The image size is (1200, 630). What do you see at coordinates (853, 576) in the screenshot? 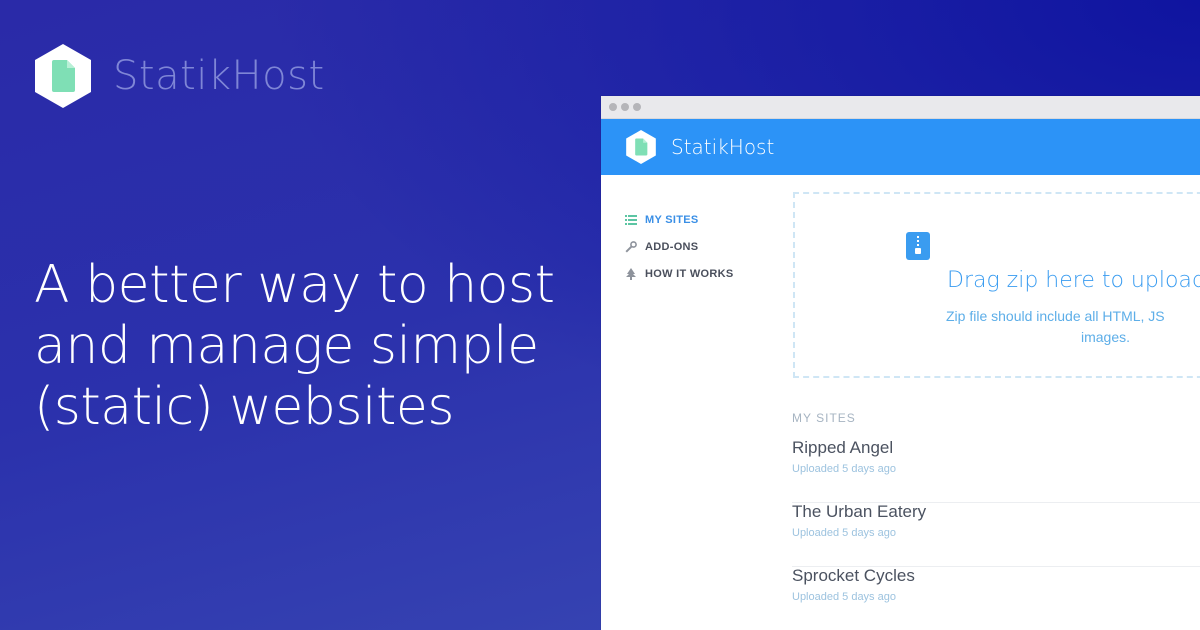
I see `site-name: Sprocket Cycles` at bounding box center [853, 576].